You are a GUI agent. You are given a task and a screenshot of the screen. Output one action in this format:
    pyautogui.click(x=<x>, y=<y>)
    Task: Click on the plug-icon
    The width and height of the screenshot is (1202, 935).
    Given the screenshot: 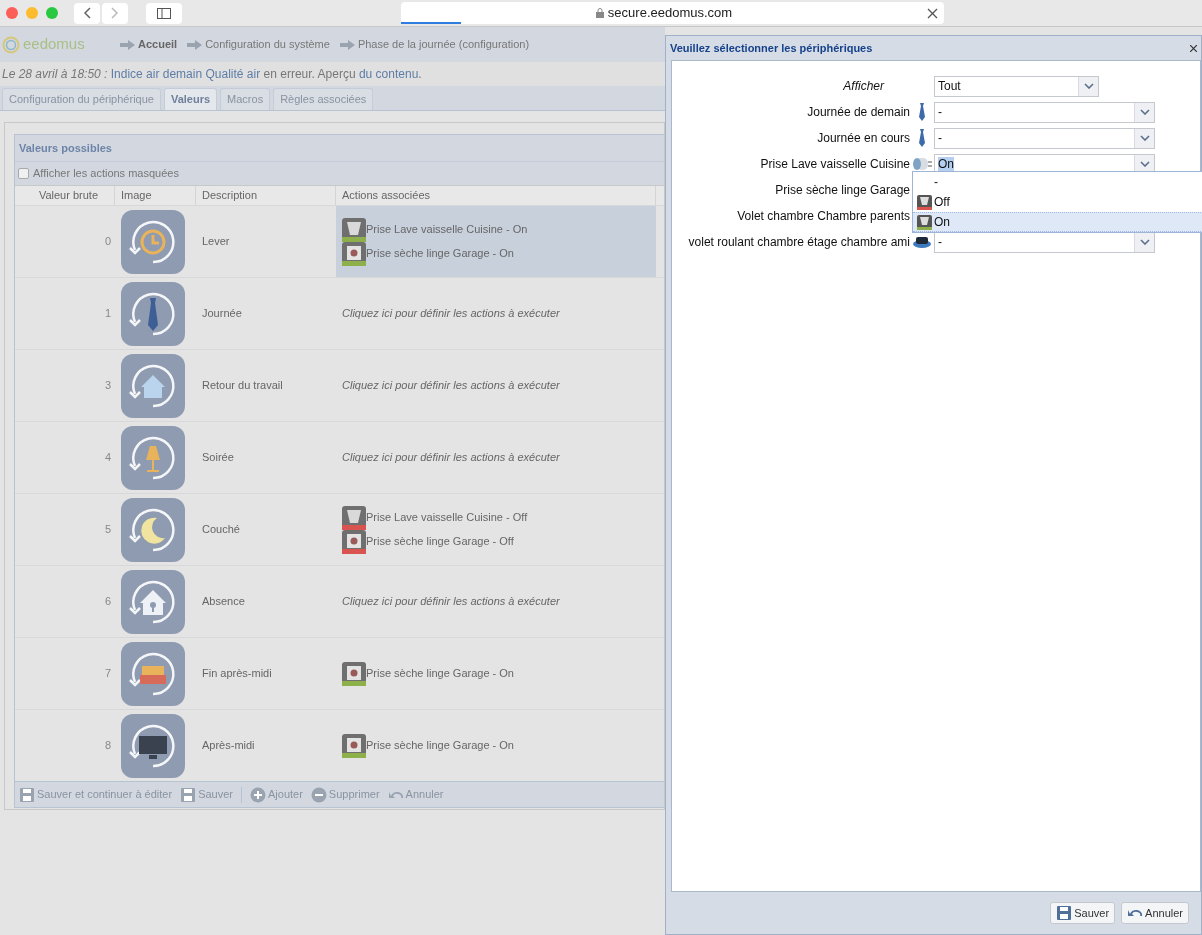 What is the action you would take?
    pyautogui.click(x=922, y=164)
    